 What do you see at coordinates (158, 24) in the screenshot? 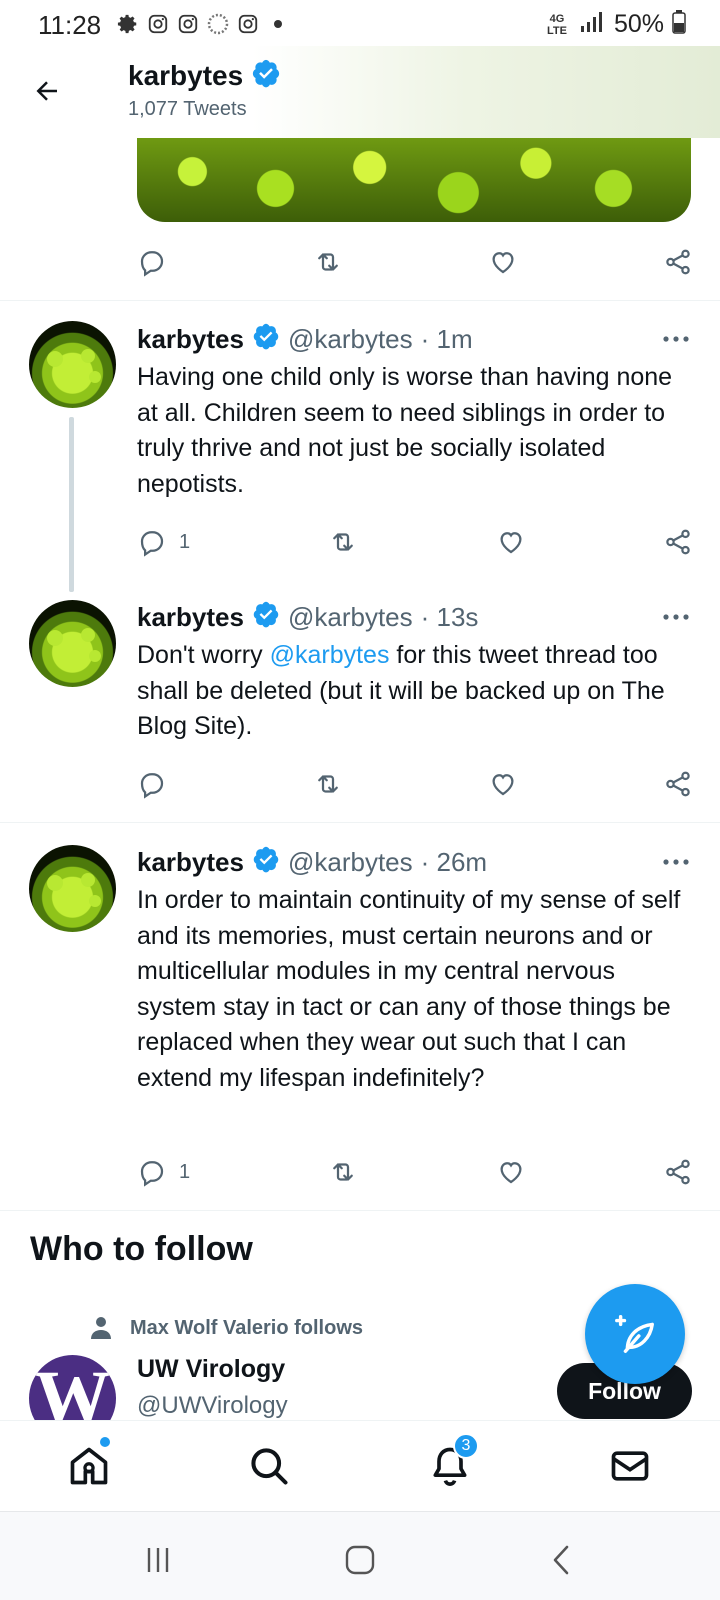
I see `instagram-icon` at bounding box center [158, 24].